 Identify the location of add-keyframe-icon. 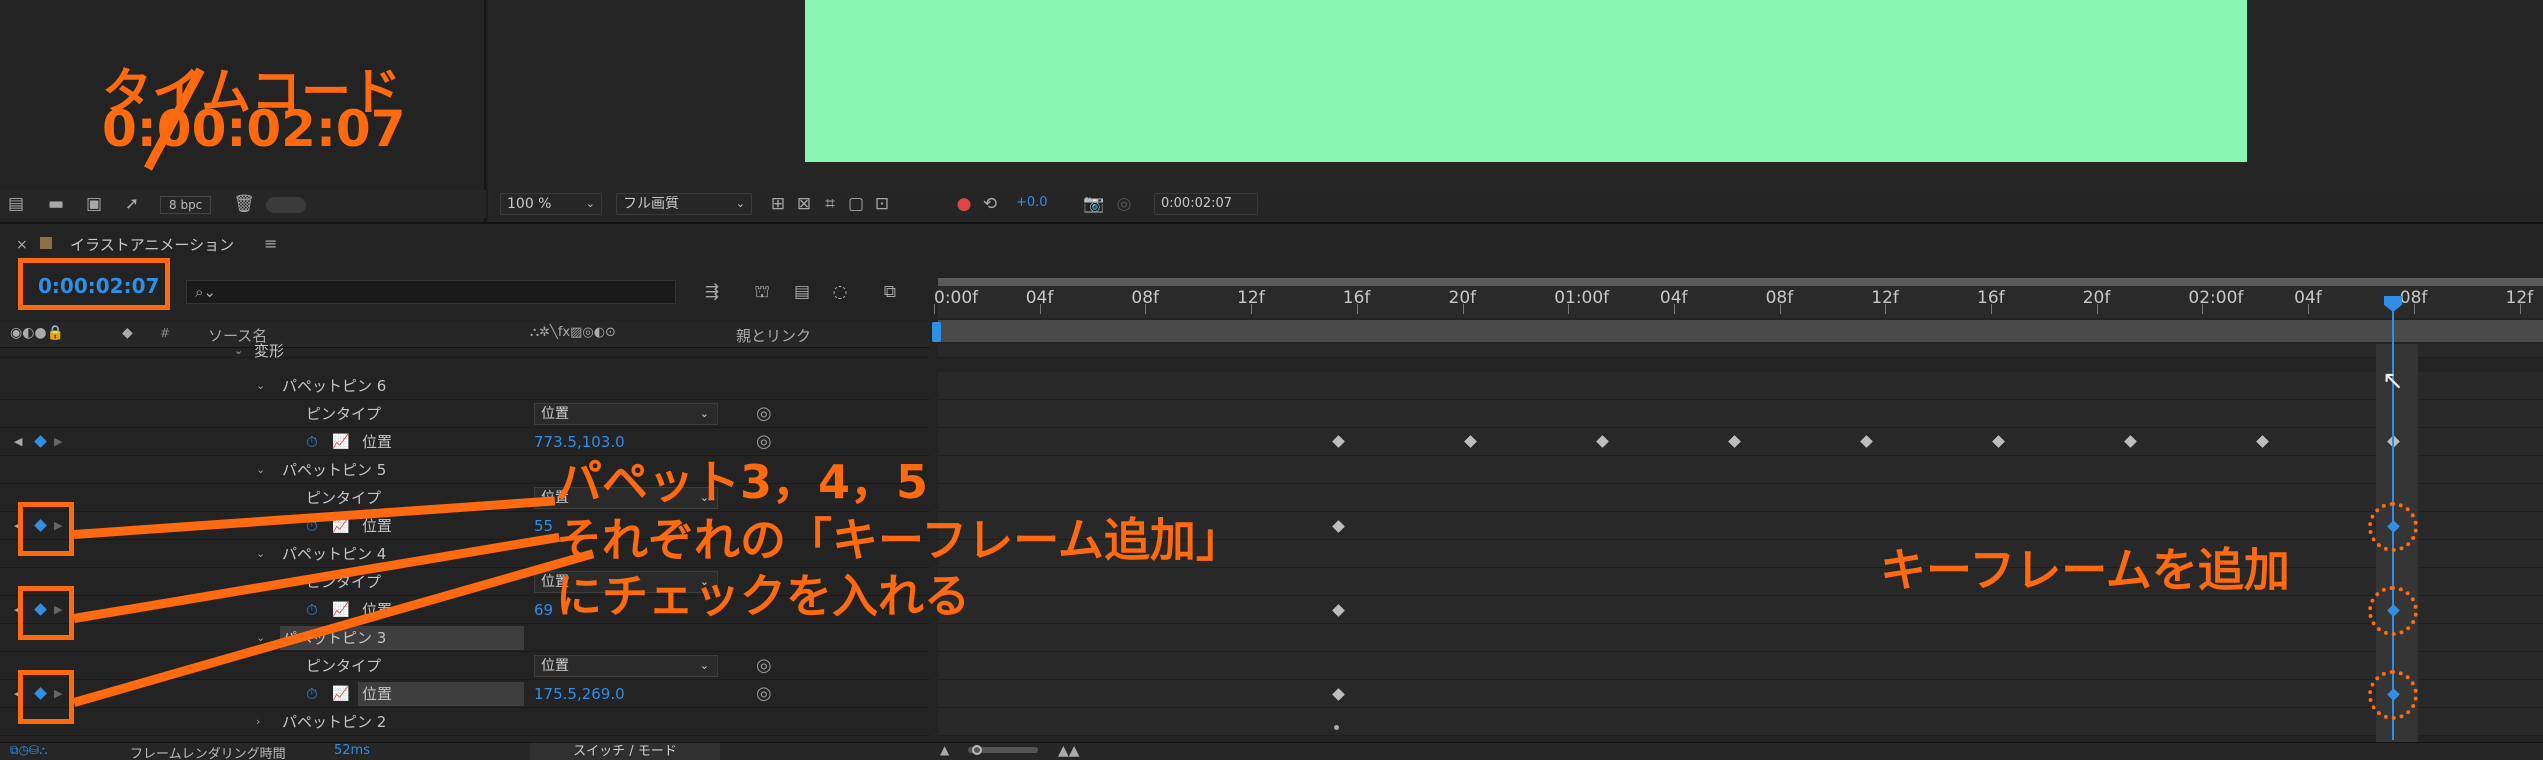
(40, 441).